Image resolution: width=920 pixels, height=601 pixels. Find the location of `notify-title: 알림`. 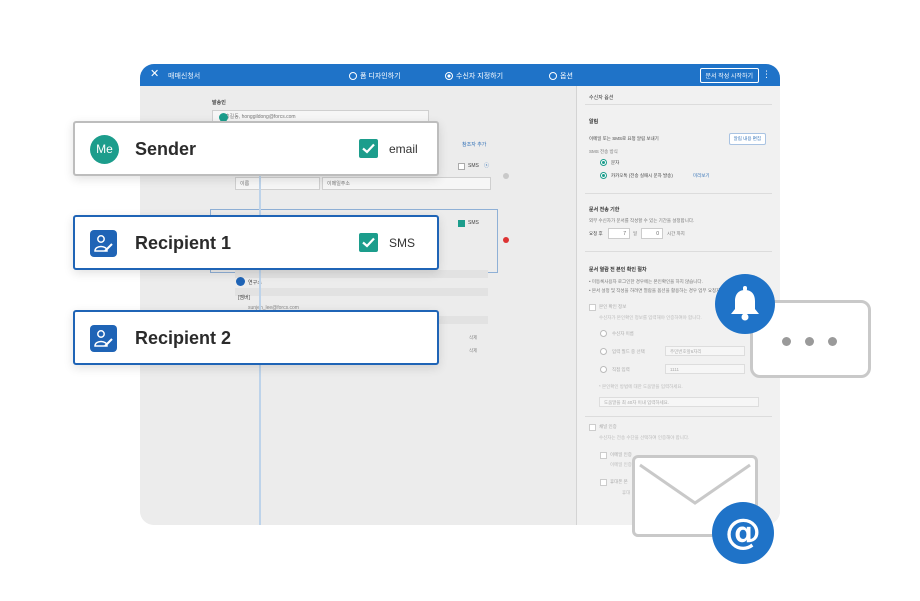

notify-title: 알림 is located at coordinates (594, 122).